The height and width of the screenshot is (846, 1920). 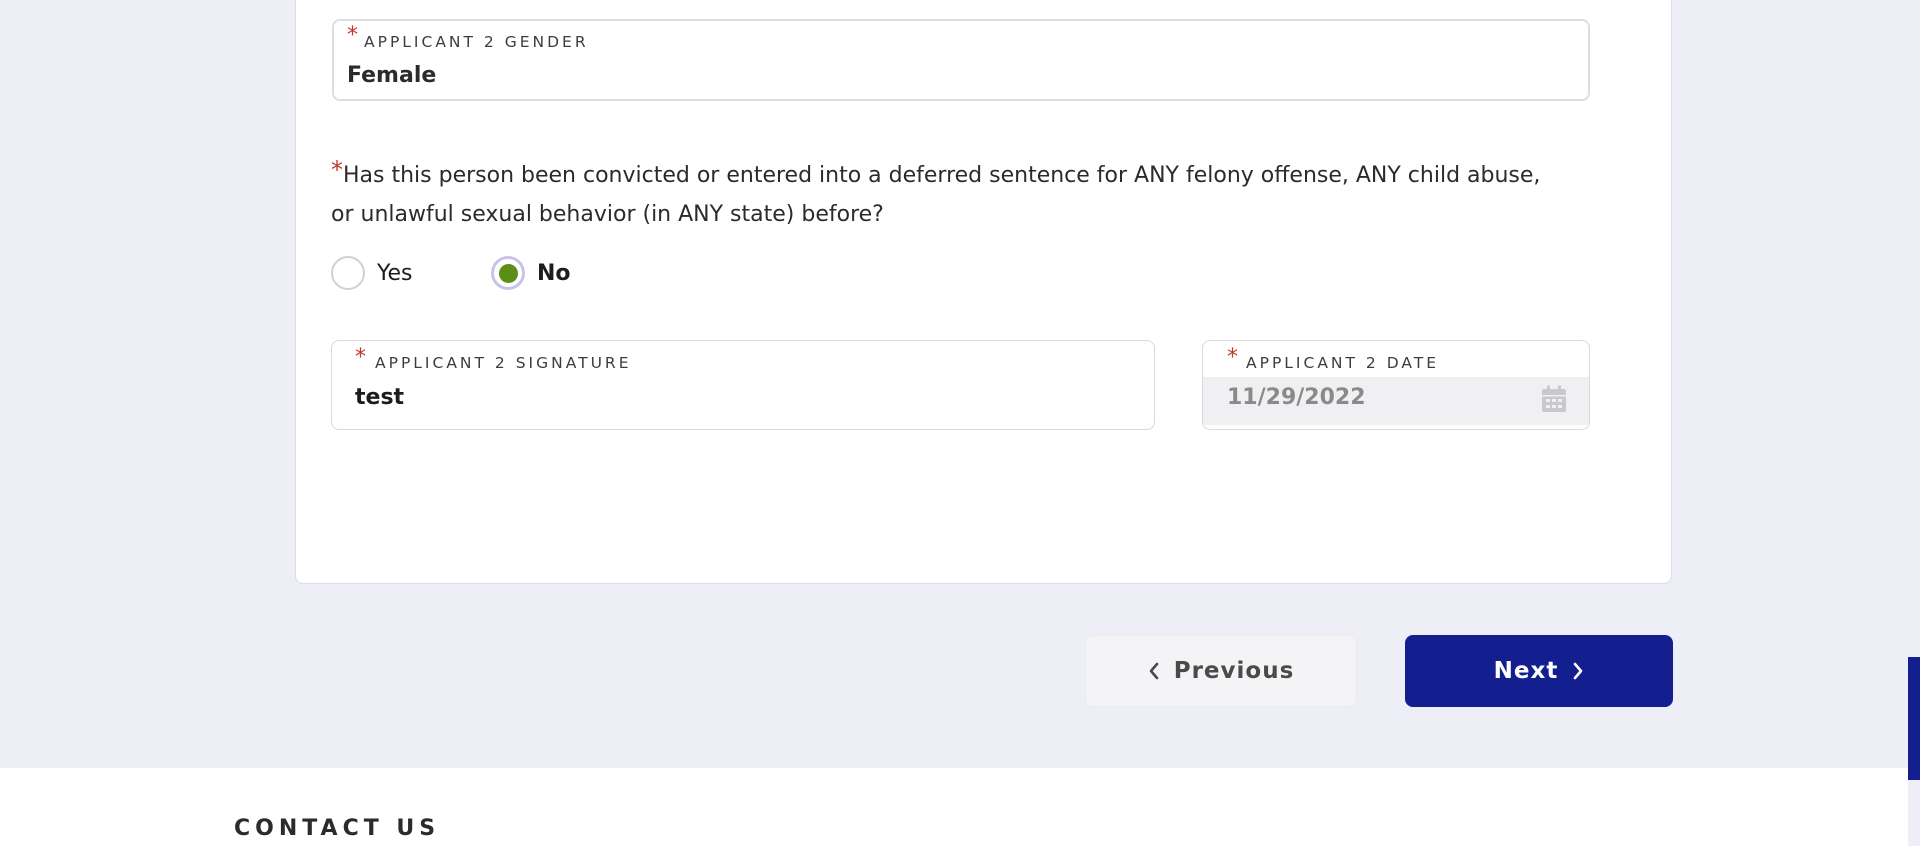 I want to click on page-scrollbar, so click(x=1914, y=423).